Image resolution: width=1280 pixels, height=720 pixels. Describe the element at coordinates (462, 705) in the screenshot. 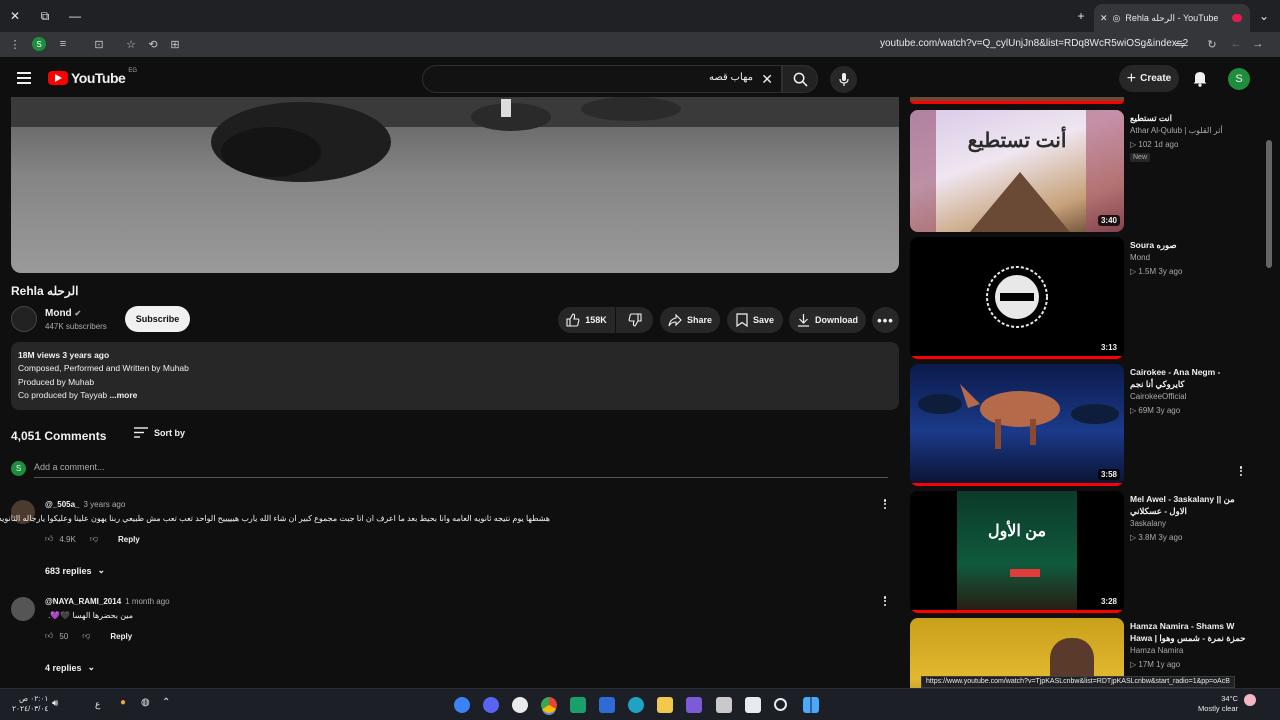

I see `copilot-icon` at that location.